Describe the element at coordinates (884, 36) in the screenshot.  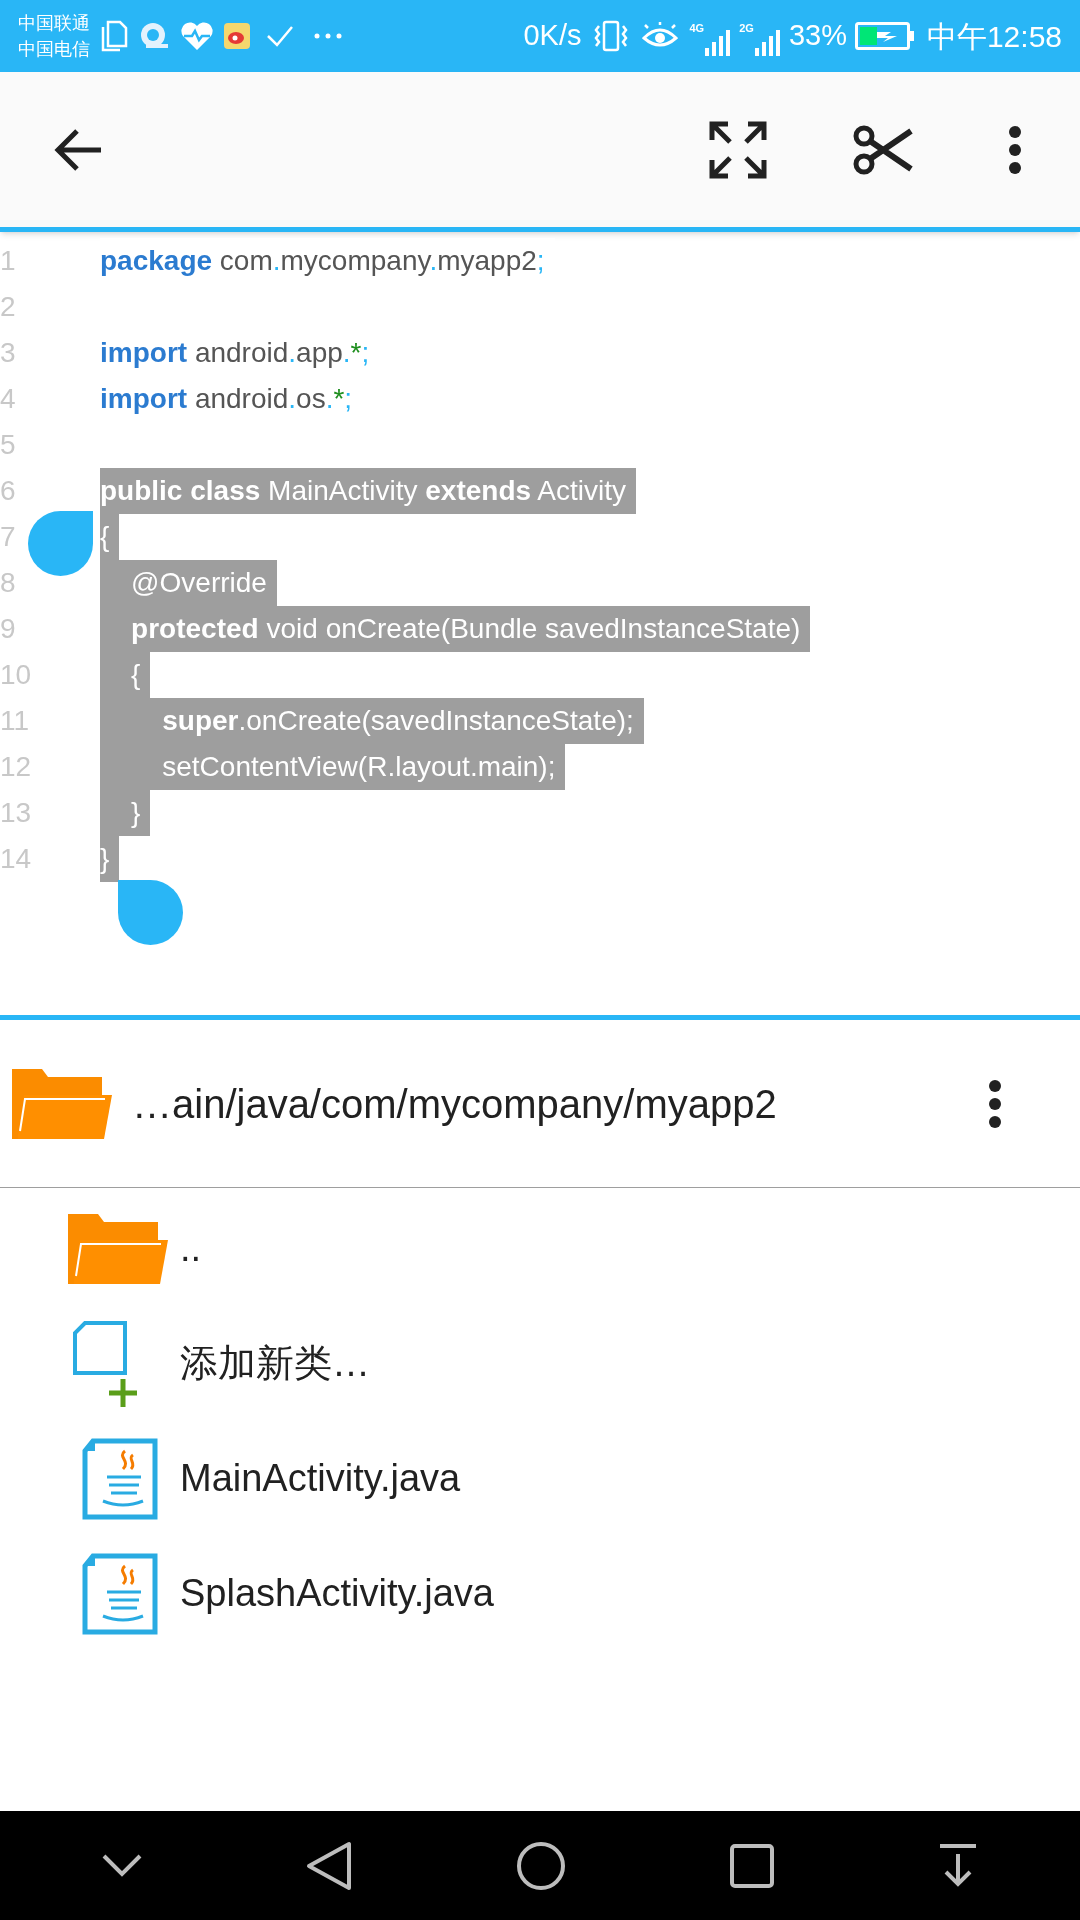
I see `battery-charging-icon` at that location.